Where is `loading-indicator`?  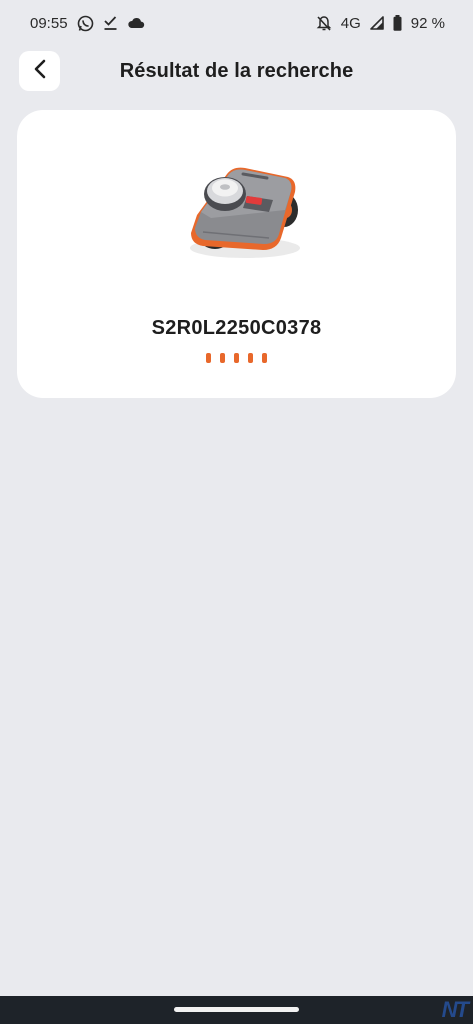 loading-indicator is located at coordinates (236, 358).